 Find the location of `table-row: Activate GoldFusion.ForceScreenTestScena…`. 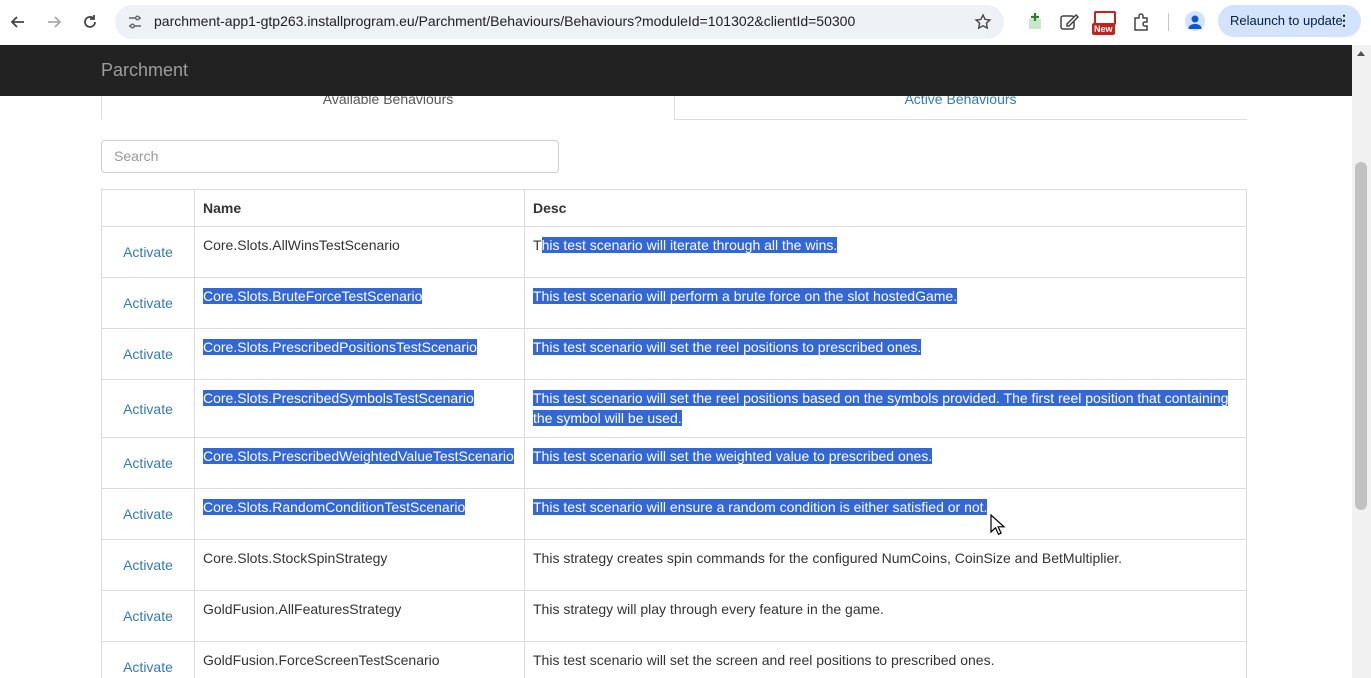

table-row: Activate GoldFusion.ForceScreenTestScena… is located at coordinates (674, 659).